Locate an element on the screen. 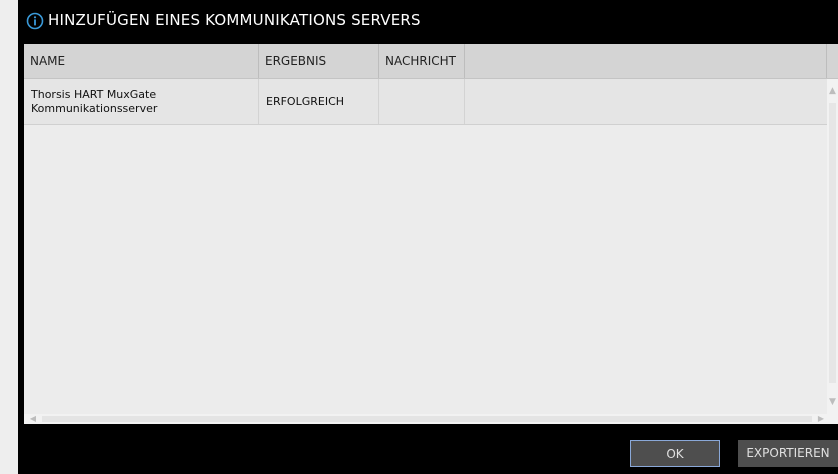 This screenshot has width=838, height=474. column-header-message: NACHRICHT is located at coordinates (422, 61).